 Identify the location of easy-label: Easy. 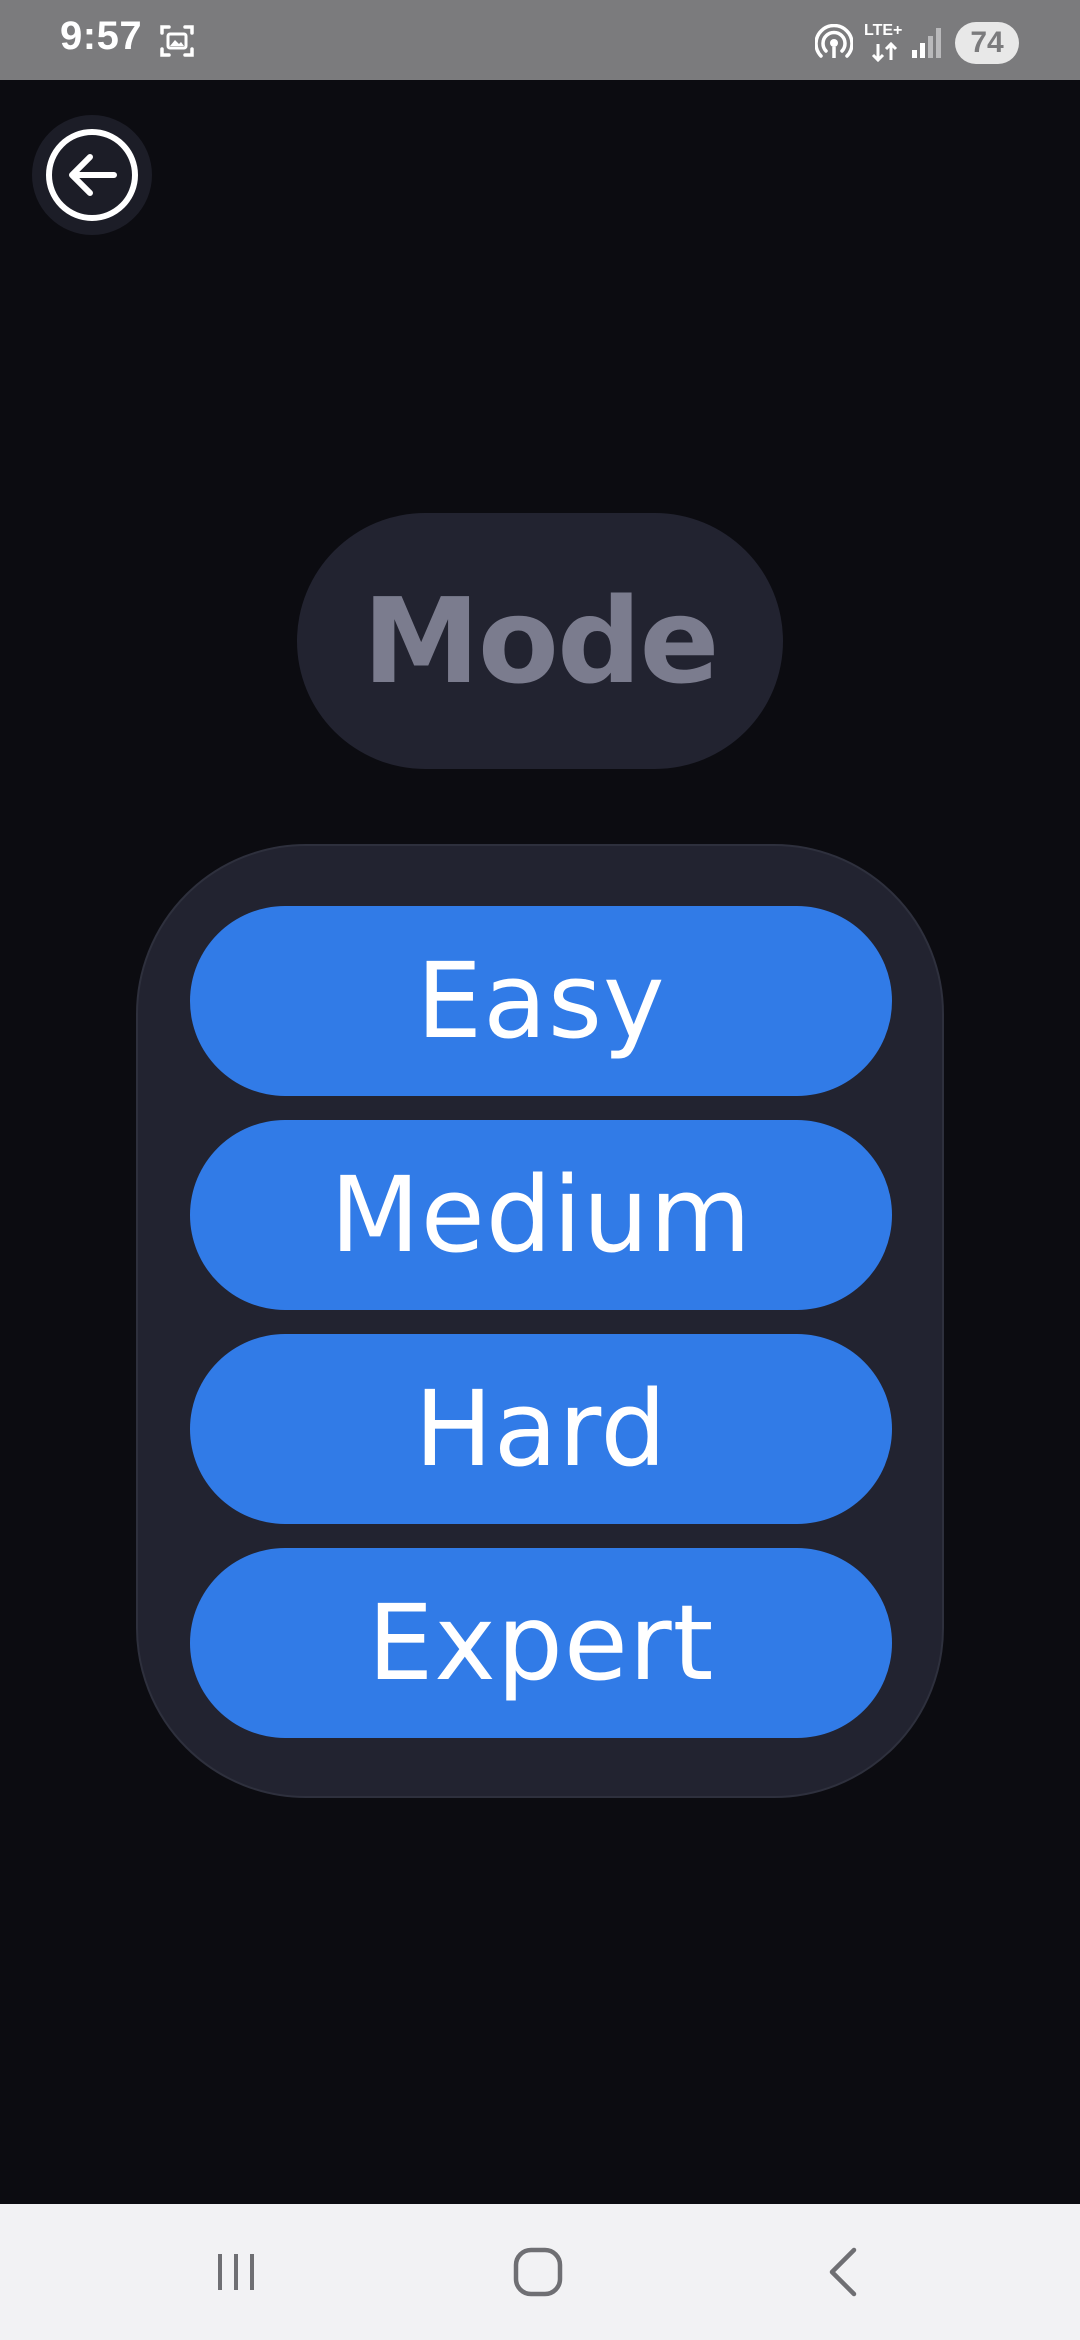
(541, 1001).